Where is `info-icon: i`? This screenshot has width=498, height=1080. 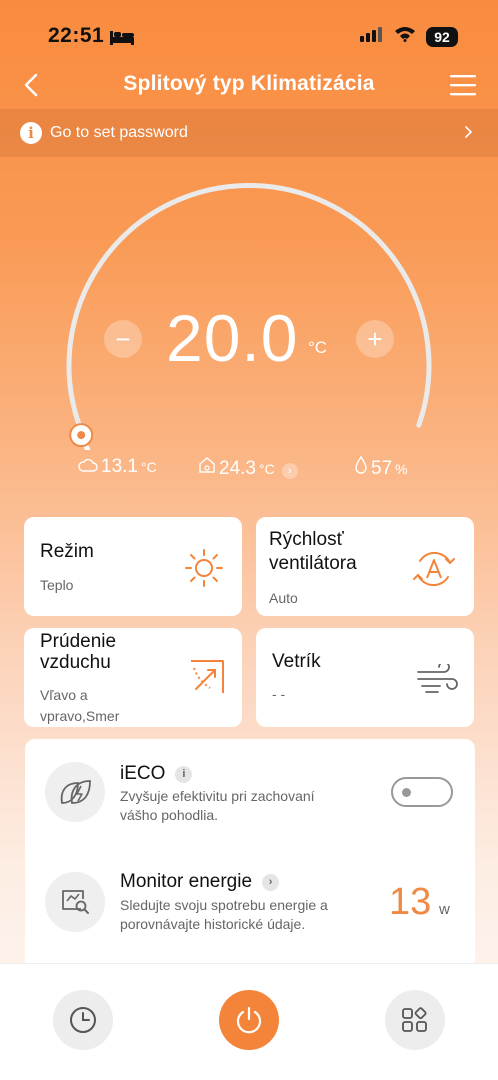 info-icon: i is located at coordinates (31, 133).